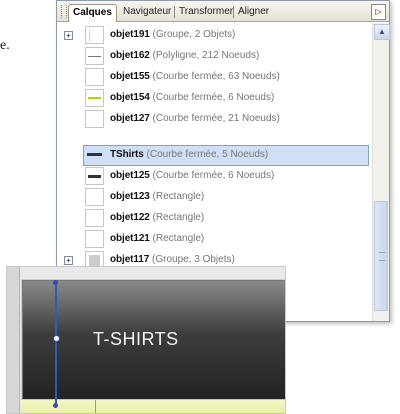 This screenshot has width=400, height=414. I want to click on guide-handle-bottom, so click(55, 405).